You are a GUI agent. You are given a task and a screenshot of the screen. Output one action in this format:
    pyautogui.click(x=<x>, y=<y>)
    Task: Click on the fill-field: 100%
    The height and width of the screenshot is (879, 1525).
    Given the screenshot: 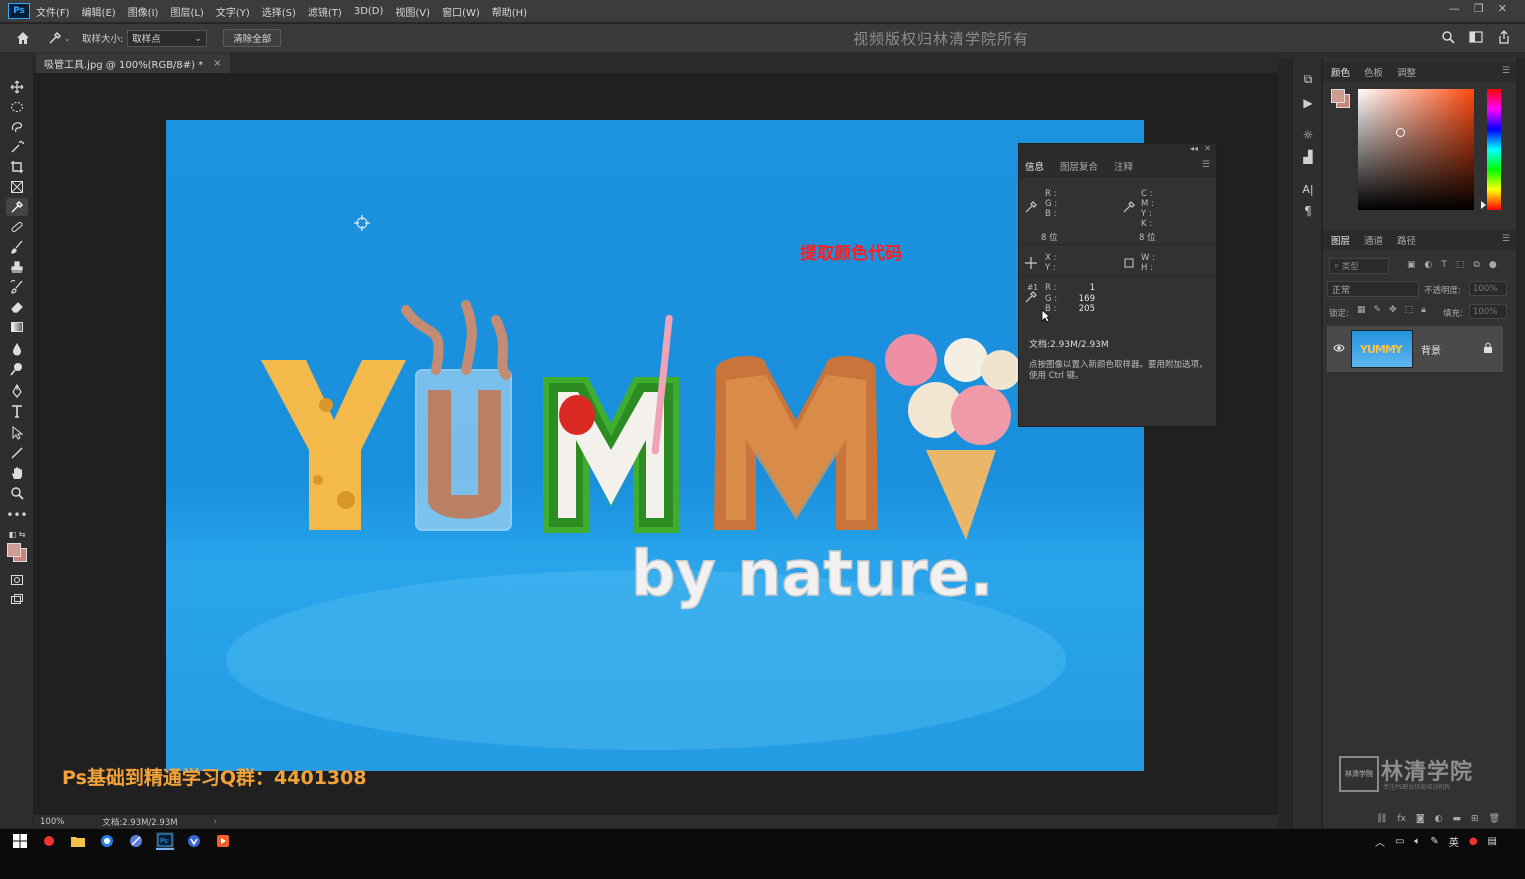 What is the action you would take?
    pyautogui.click(x=1488, y=311)
    